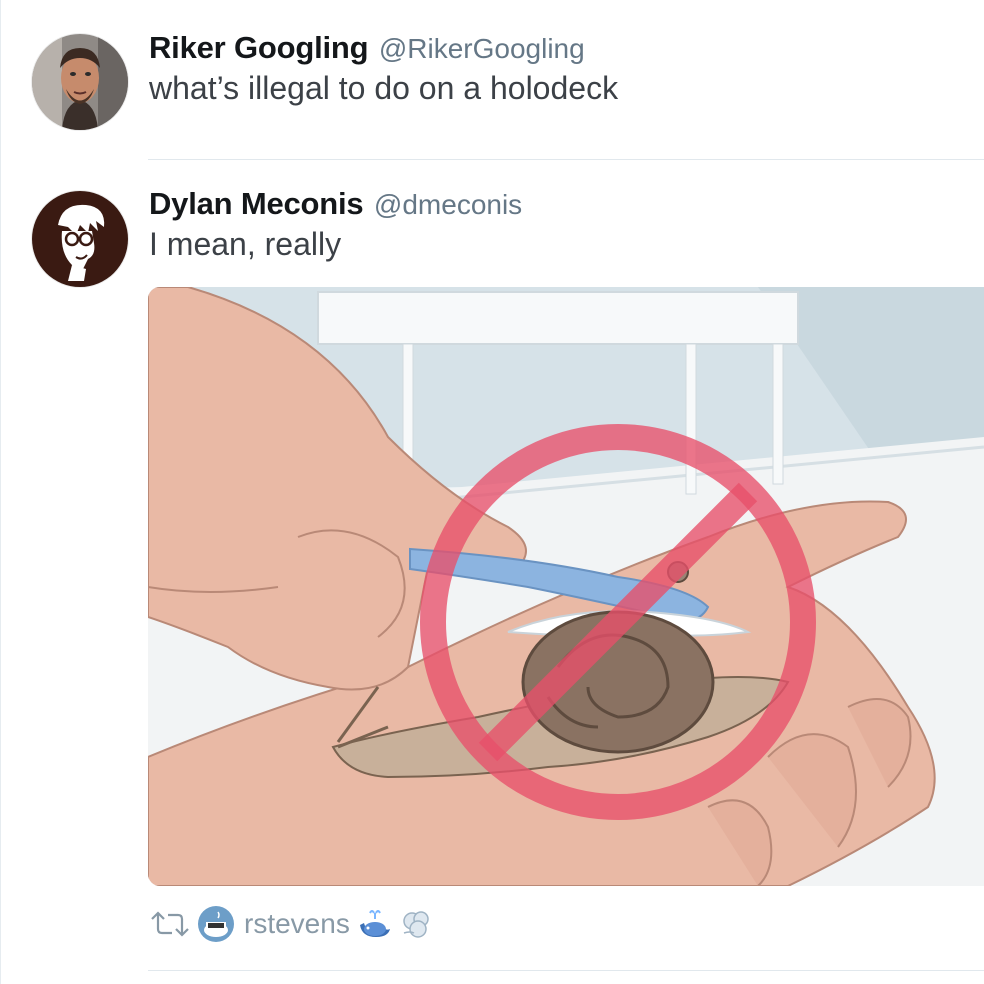 The image size is (984, 984). Describe the element at coordinates (416, 924) in the screenshot. I see `dash-emoji-icon` at that location.